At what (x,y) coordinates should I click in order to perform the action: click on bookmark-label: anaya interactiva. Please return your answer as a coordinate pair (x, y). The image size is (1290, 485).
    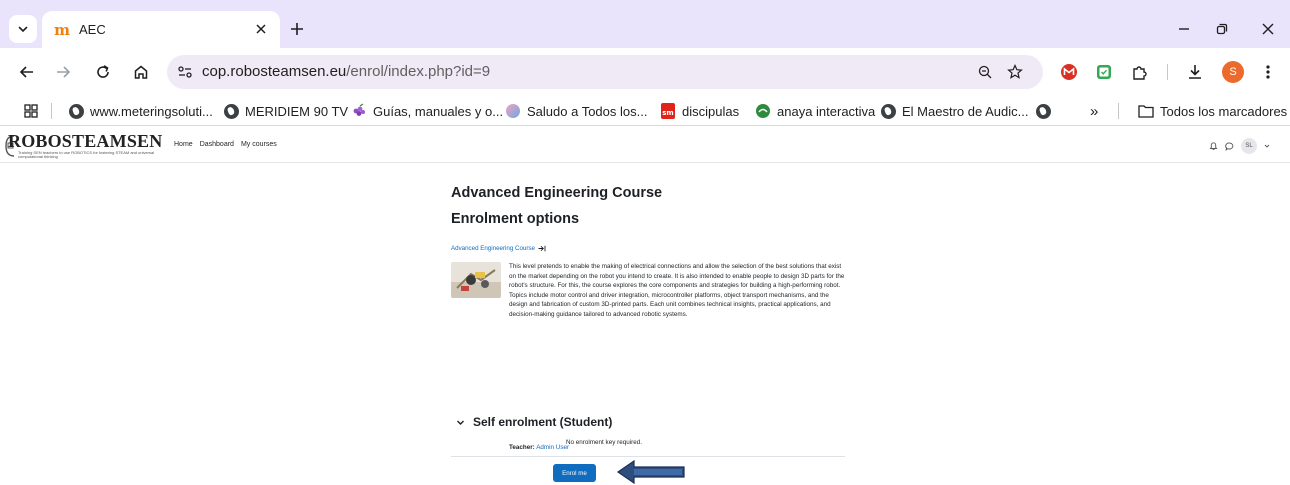
    Looking at the image, I should click on (826, 111).